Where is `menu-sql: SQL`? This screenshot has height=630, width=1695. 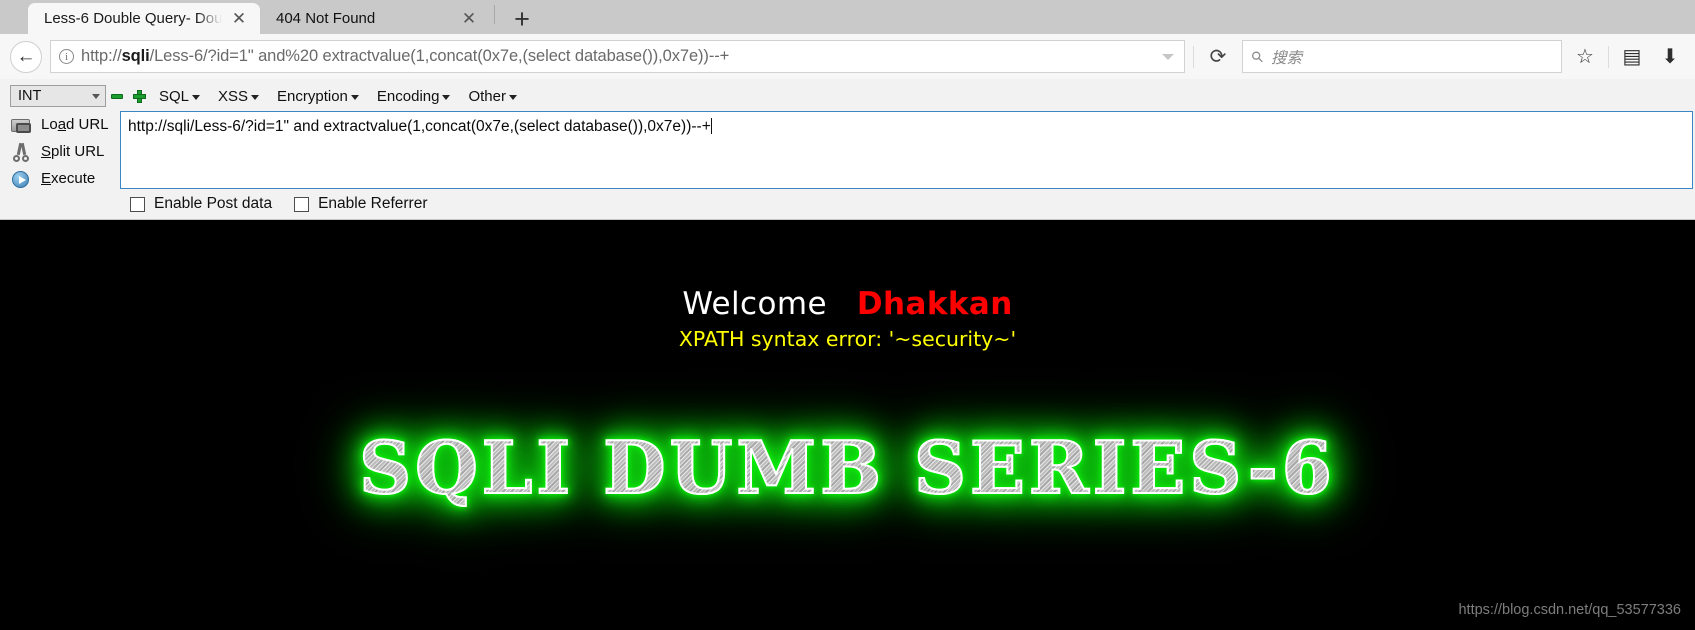
menu-sql: SQL is located at coordinates (179, 96).